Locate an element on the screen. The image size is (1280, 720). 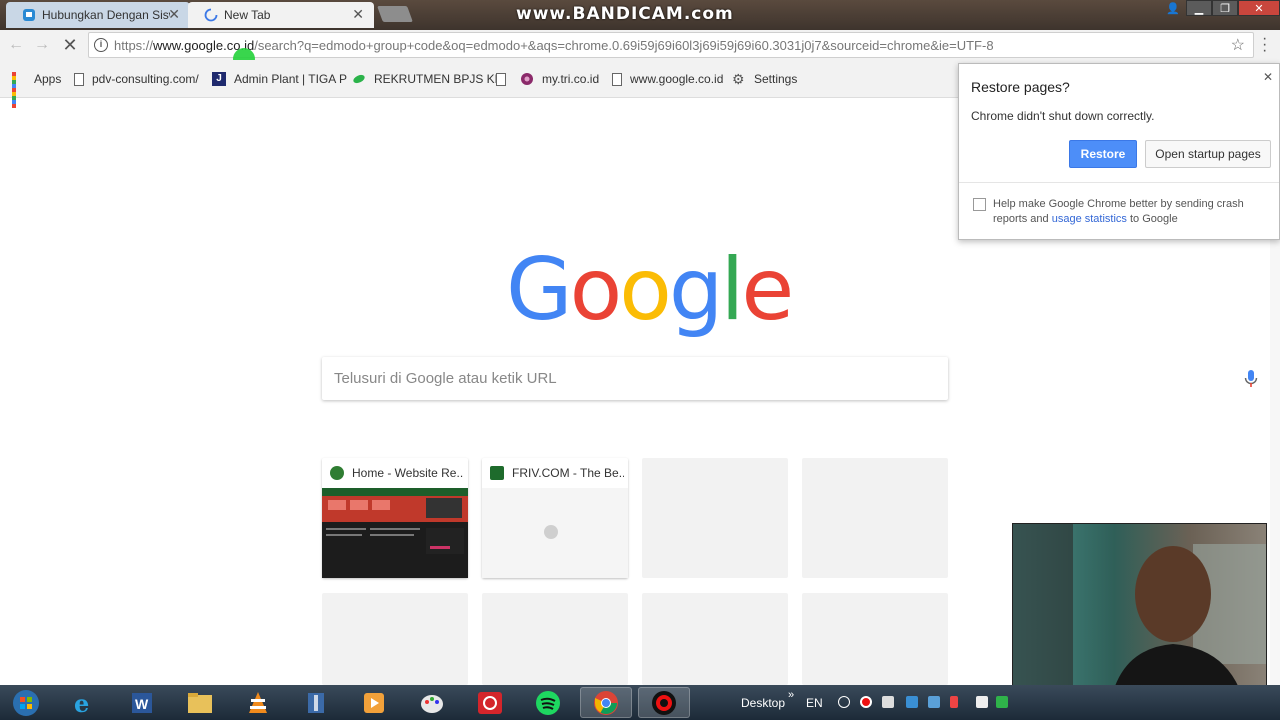
tray-app-icon is located at coordinates (888, 702).